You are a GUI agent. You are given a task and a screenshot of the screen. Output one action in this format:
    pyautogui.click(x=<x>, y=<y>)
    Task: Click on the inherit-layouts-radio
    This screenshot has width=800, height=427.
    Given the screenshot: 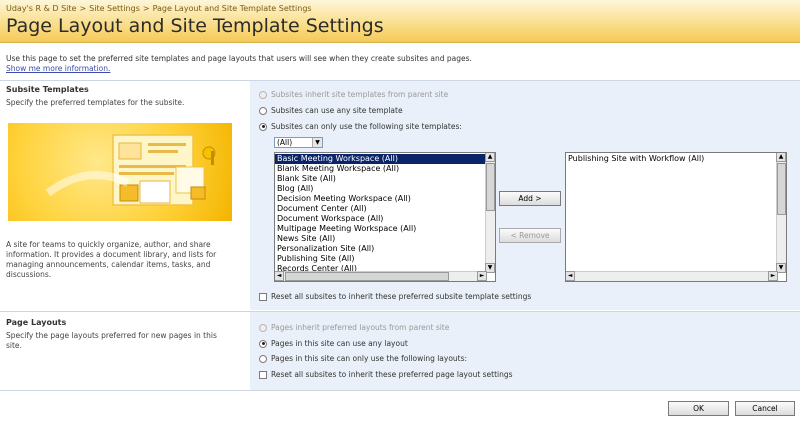 What is the action you would take?
    pyautogui.click(x=263, y=327)
    